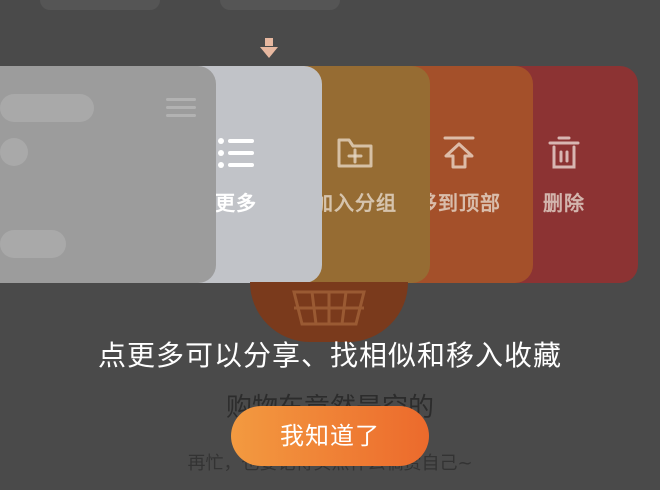  Describe the element at coordinates (355, 203) in the screenshot. I see `add-to-group-label: 加入分组` at that location.